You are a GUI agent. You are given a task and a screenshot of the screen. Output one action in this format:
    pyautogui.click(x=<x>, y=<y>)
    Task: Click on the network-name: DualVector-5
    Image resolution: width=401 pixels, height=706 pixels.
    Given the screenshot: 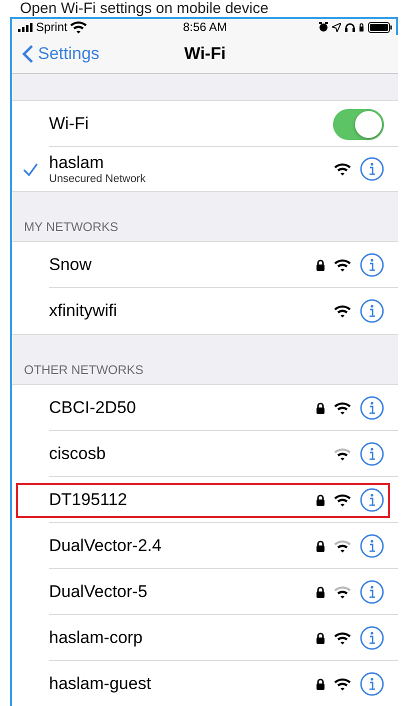 What is the action you would take?
    pyautogui.click(x=182, y=592)
    